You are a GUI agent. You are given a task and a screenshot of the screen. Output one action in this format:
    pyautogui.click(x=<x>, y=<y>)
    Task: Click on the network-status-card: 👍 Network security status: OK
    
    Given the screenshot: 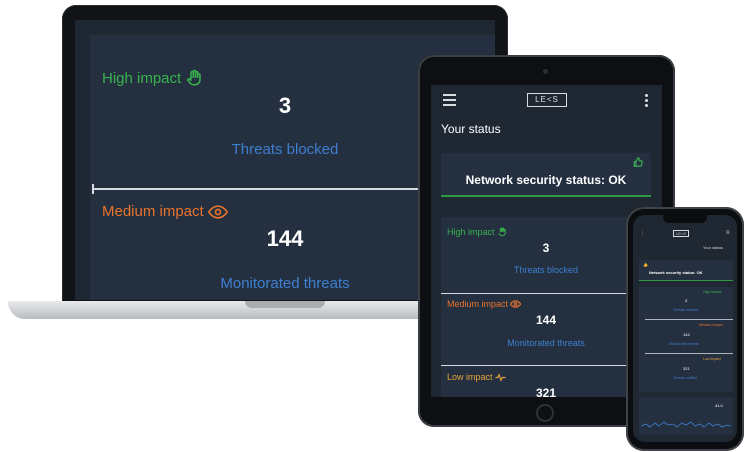 What is the action you would take?
    pyautogui.click(x=686, y=270)
    